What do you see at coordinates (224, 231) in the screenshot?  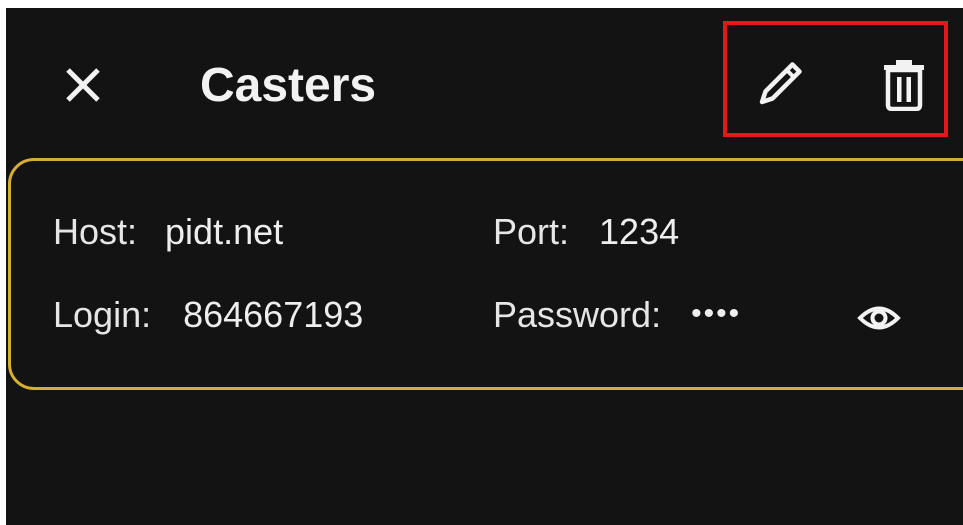 I see `host-value: pidt.net` at bounding box center [224, 231].